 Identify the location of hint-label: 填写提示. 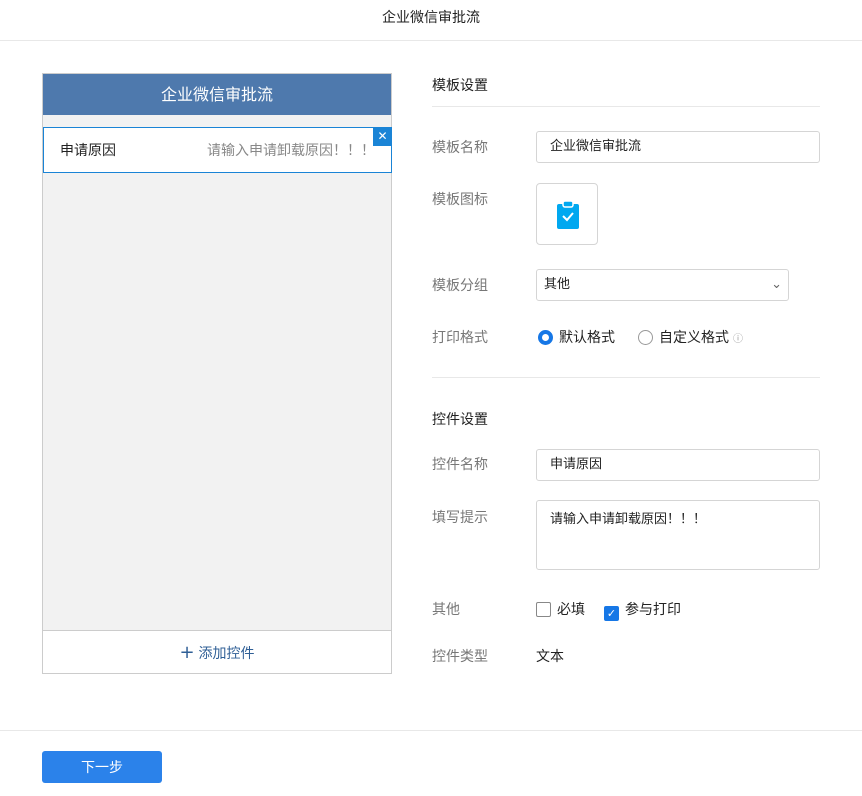
(460, 518).